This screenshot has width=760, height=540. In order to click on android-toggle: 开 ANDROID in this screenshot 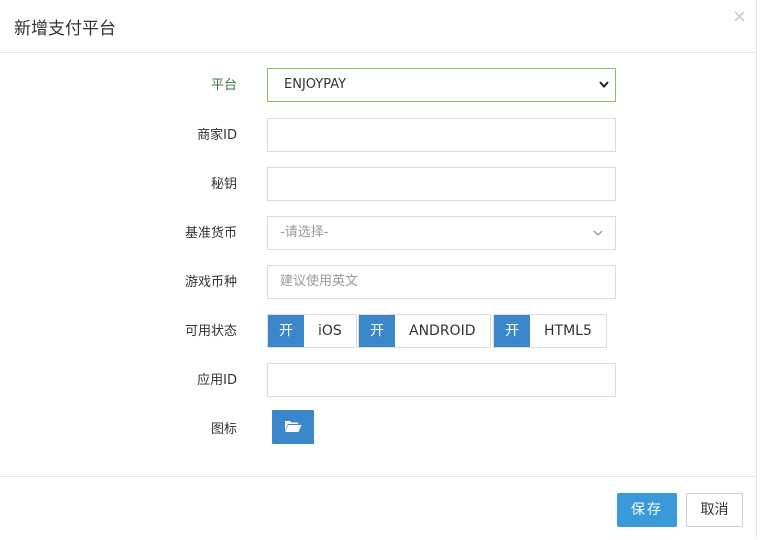, I will do `click(424, 331)`.